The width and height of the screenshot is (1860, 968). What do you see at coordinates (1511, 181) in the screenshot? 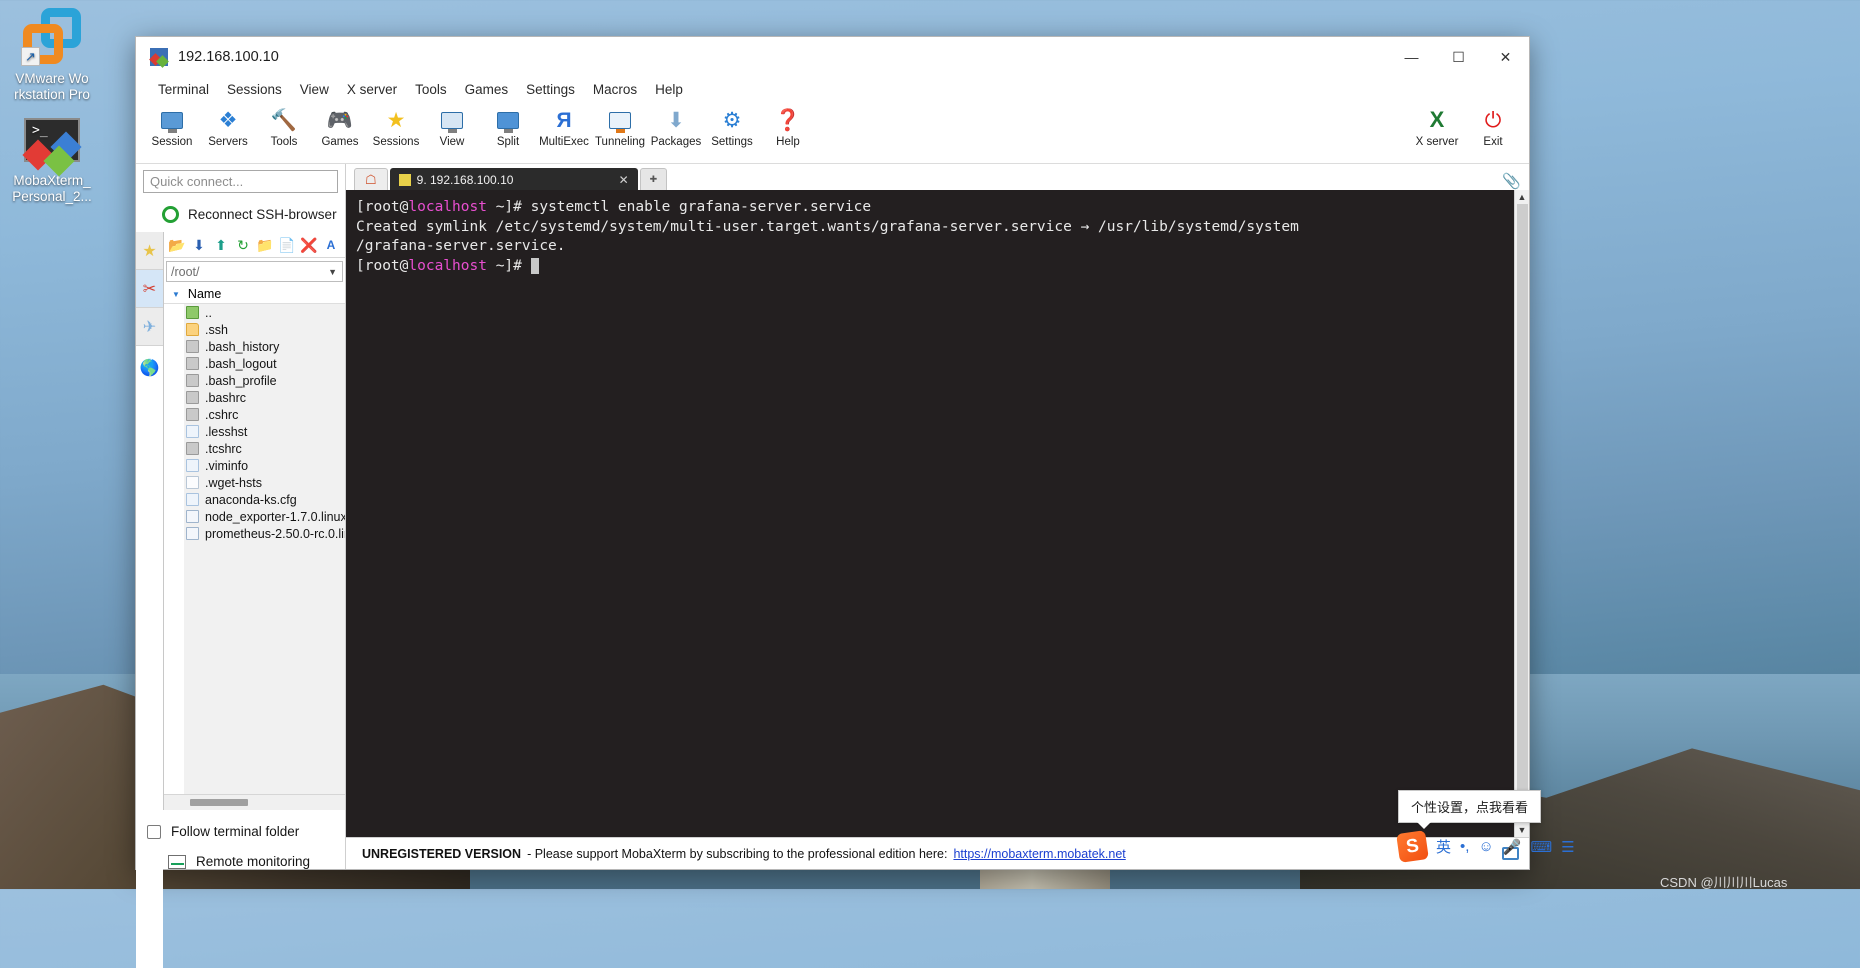
I see `paperclip-icon: 📎` at bounding box center [1511, 181].